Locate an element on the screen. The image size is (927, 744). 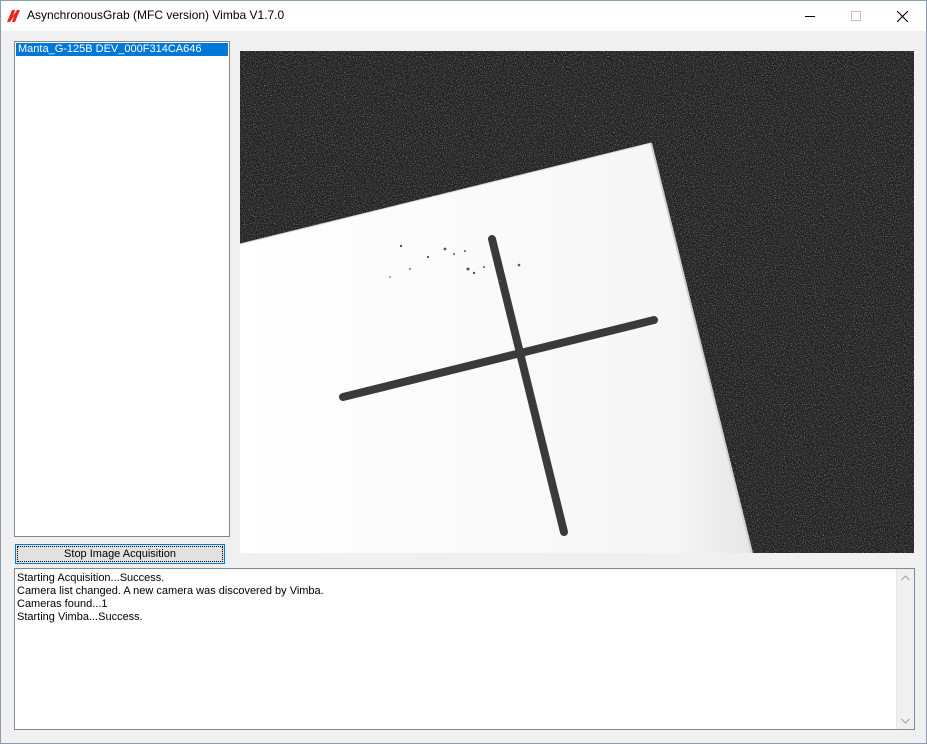
stop-acquisition-button: Stop Image Acquisition is located at coordinates (120, 554).